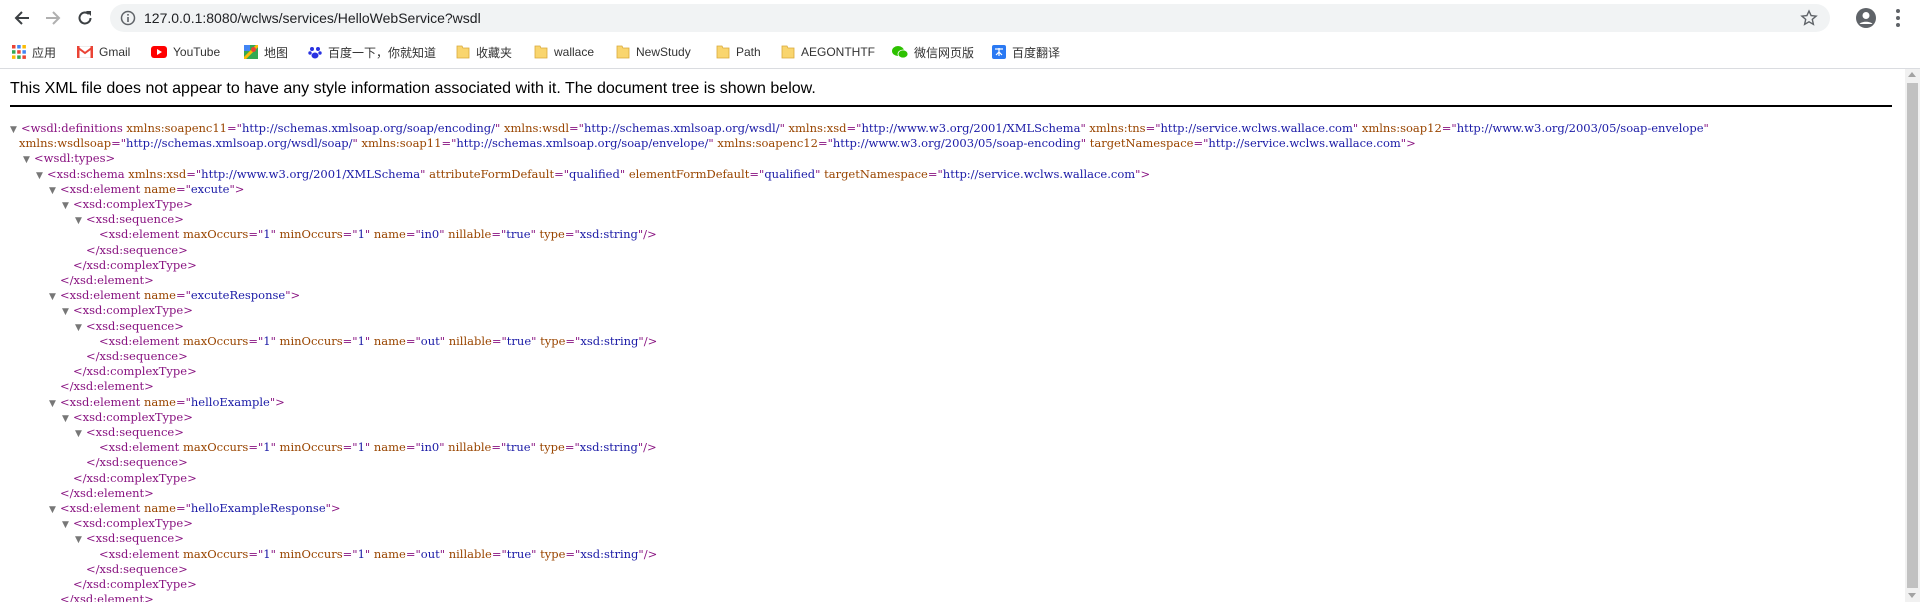 This screenshot has width=1920, height=602. Describe the element at coordinates (748, 52) in the screenshot. I see `bookmark-label: Path` at that location.